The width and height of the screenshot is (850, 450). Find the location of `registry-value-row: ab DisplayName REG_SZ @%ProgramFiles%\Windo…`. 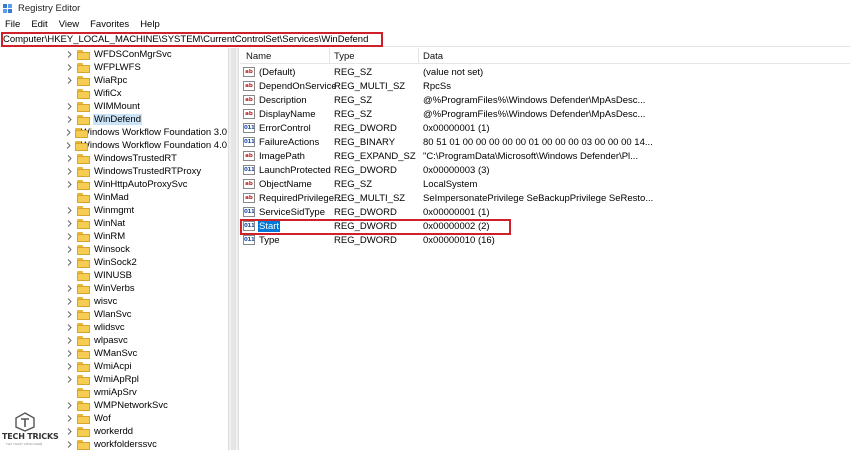

registry-value-row: ab DisplayName REG_SZ @%ProgramFiles%\Windo… is located at coordinates (545, 114).